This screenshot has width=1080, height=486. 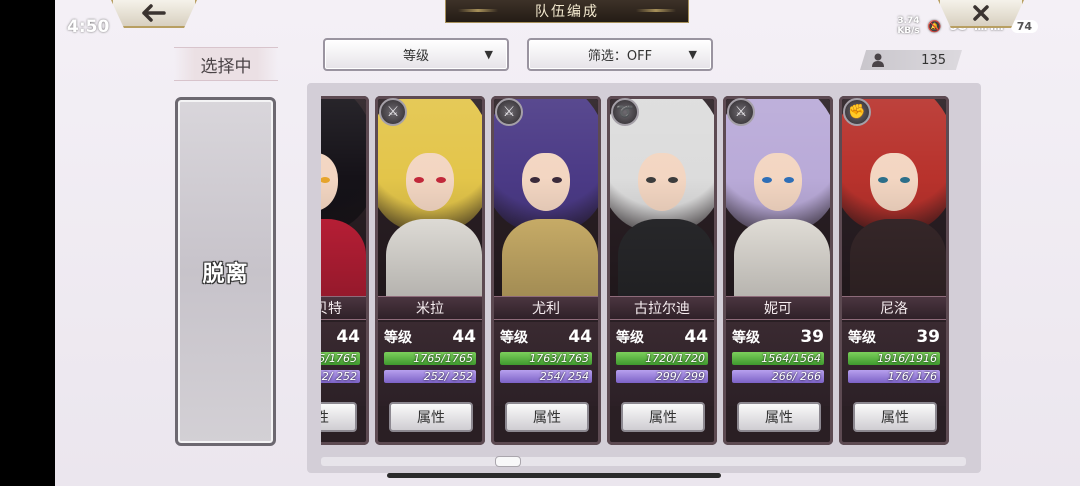 I want to click on mp-bar: 176/ 176, so click(x=894, y=376).